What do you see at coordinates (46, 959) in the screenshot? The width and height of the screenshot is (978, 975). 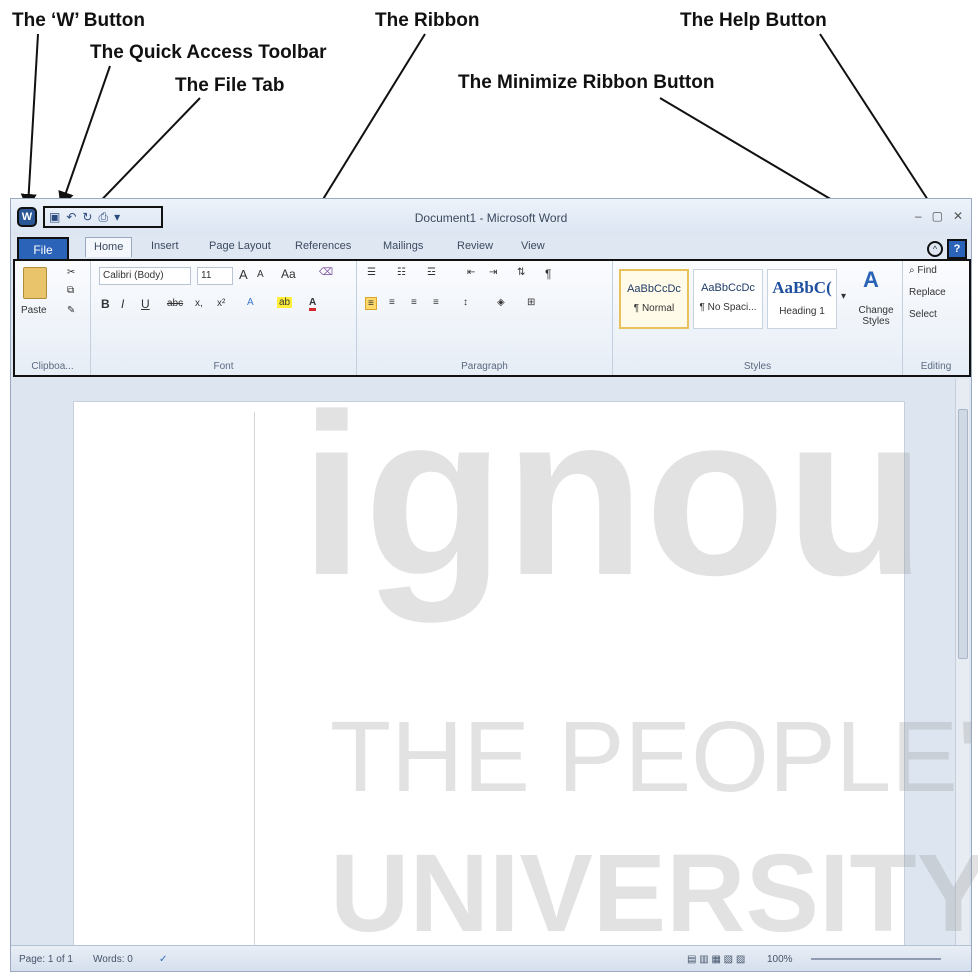 I see `page-count: Page: 1 of 1` at bounding box center [46, 959].